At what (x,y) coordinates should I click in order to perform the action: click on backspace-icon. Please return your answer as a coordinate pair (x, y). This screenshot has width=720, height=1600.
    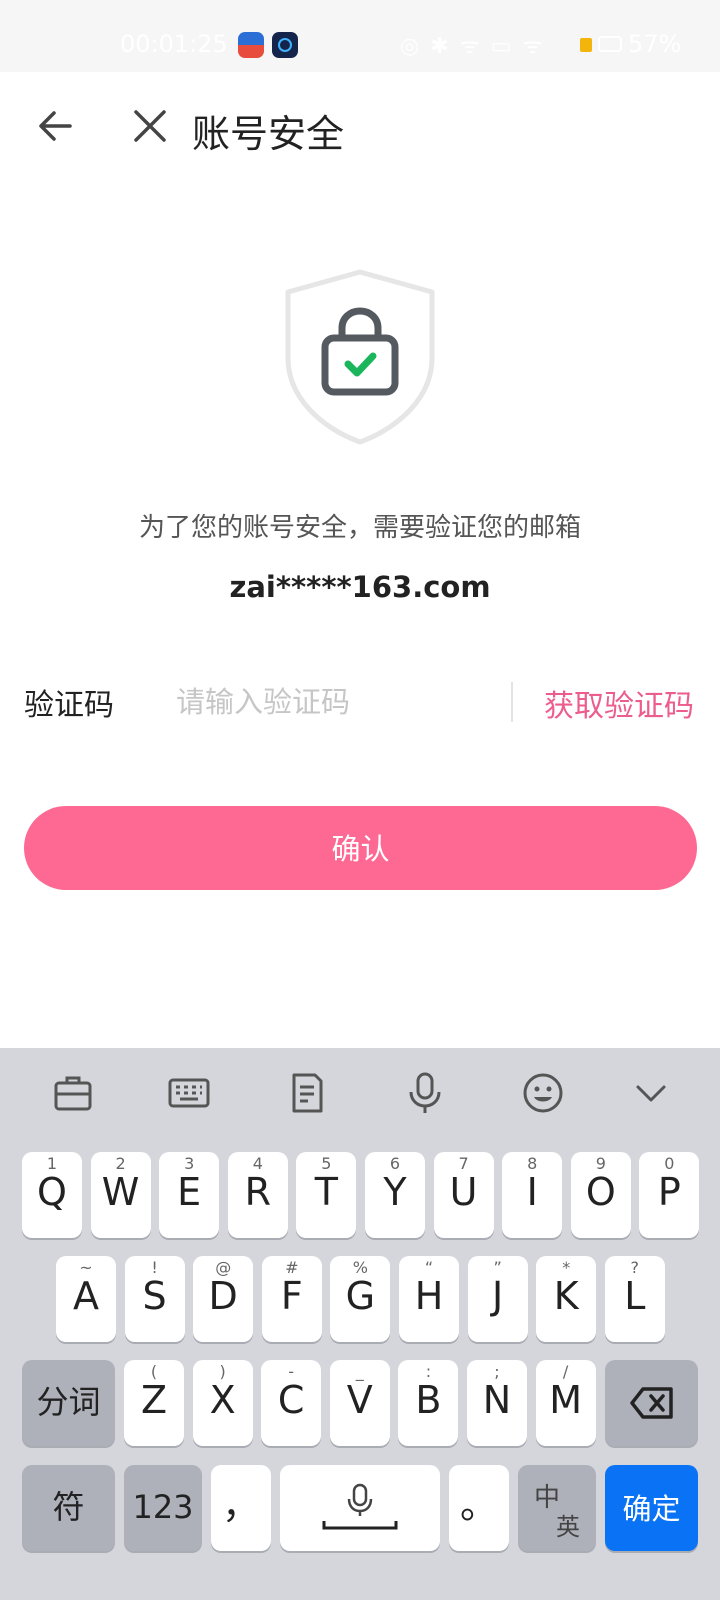
    Looking at the image, I should click on (651, 1403).